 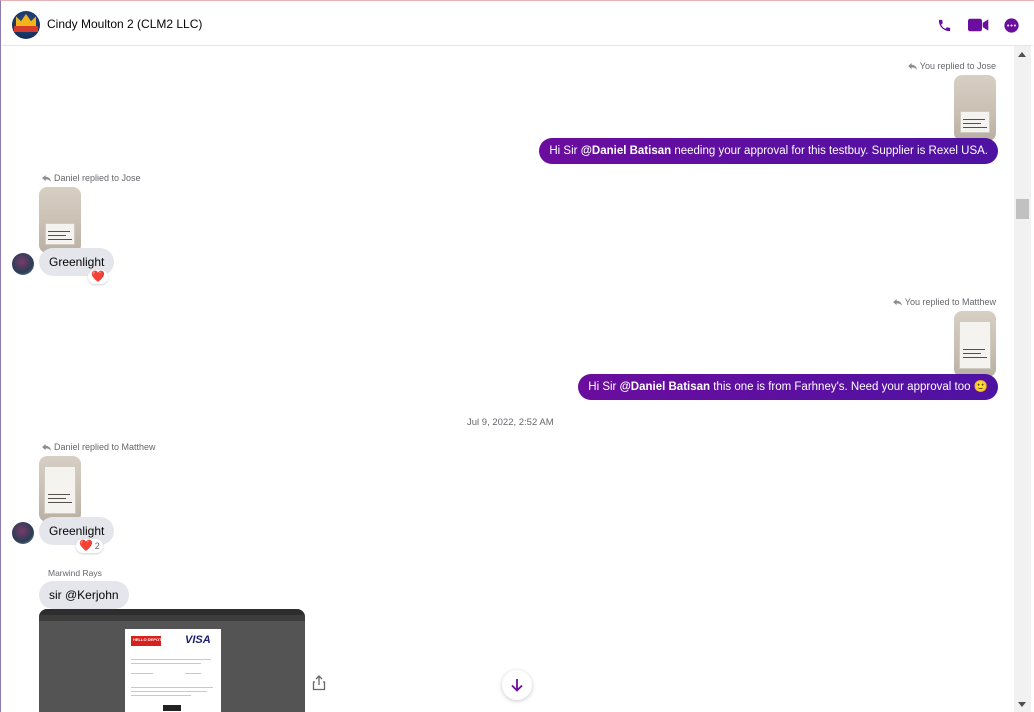 I want to click on logo-banner, so click(x=26, y=29).